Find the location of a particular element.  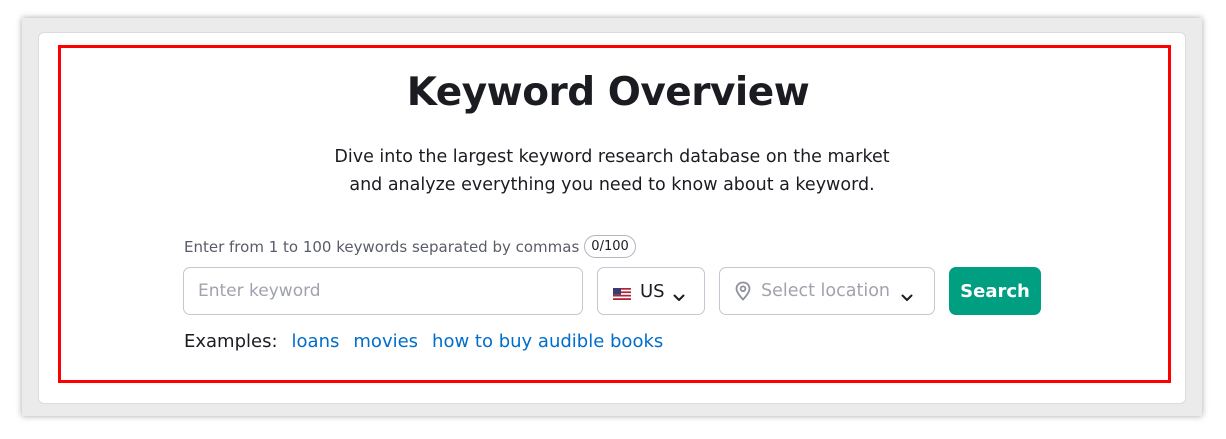

example-link-movies: movies is located at coordinates (385, 341).